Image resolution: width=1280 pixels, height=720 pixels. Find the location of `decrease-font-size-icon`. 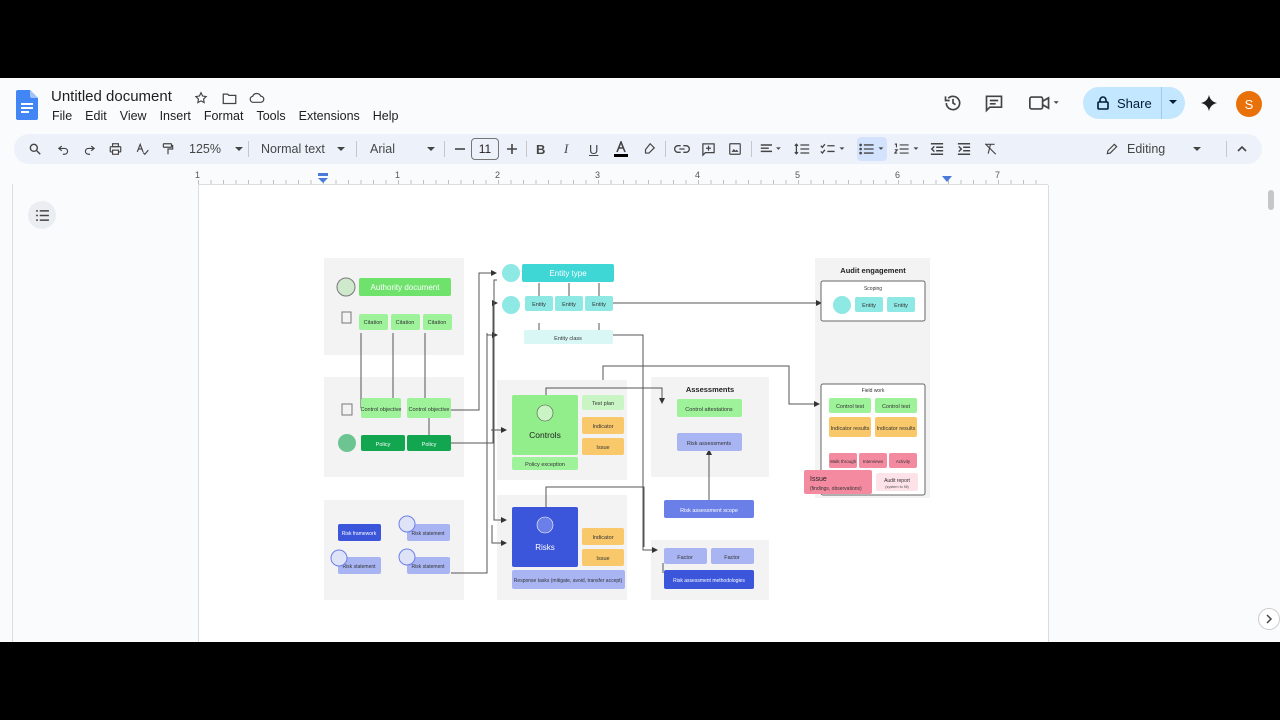

decrease-font-size-icon is located at coordinates (460, 149).